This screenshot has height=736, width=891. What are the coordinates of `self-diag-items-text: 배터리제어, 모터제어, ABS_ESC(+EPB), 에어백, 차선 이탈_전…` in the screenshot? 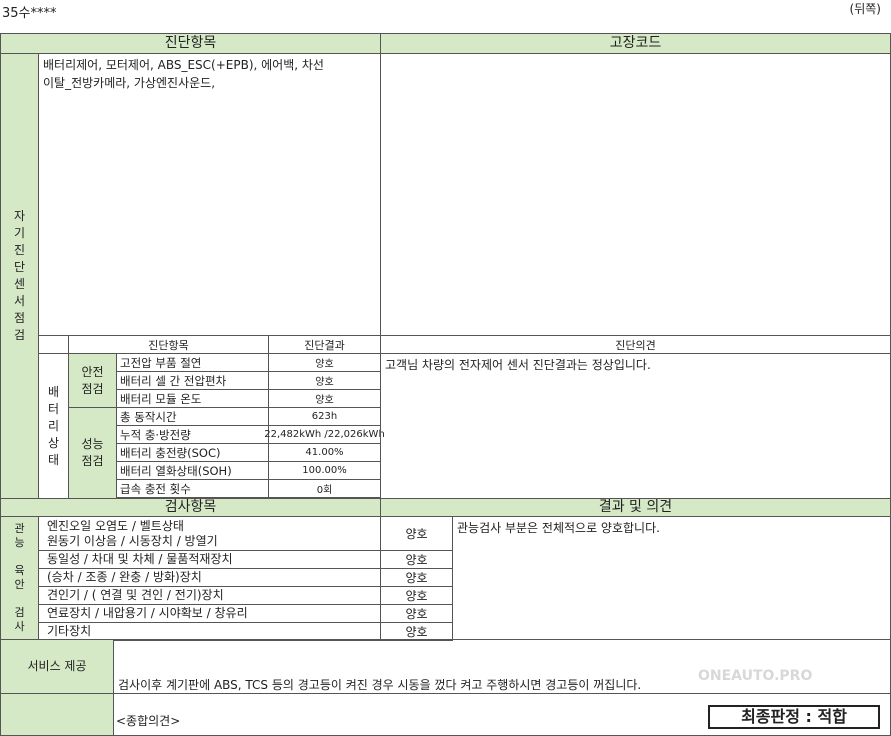 It's located at (209, 194).